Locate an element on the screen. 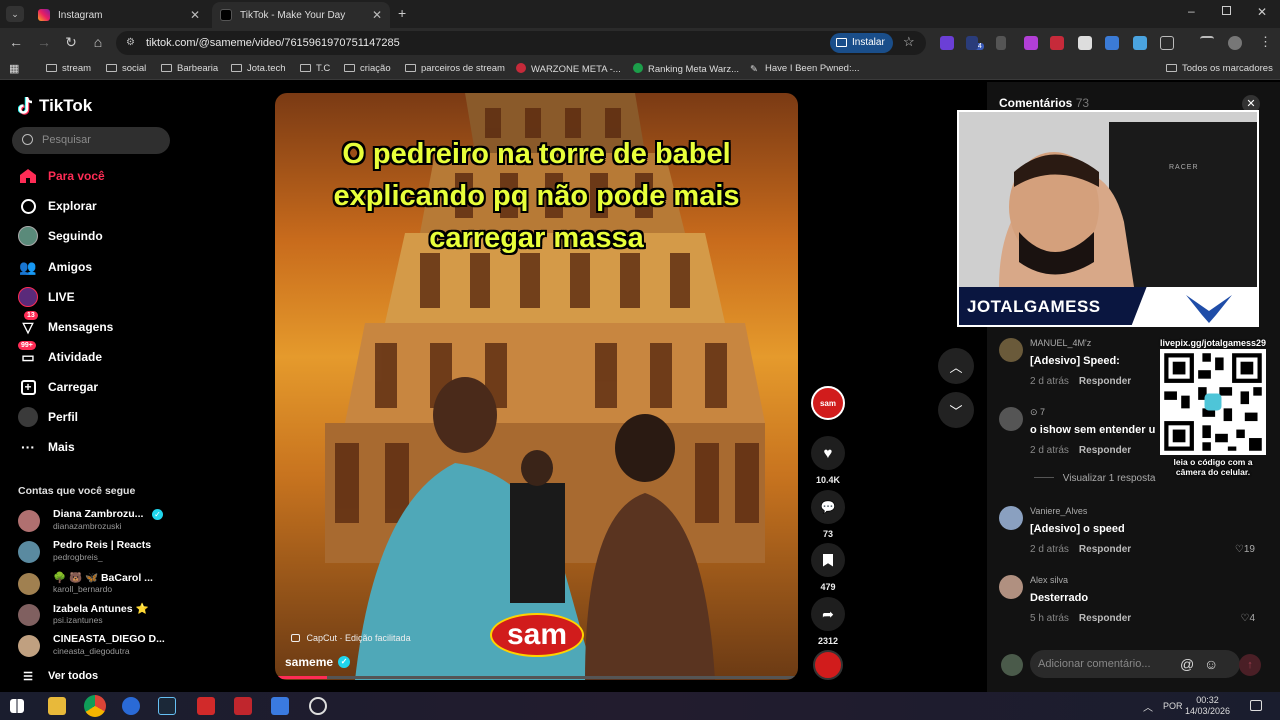  nav-para-voce: Para você is located at coordinates (61, 176).